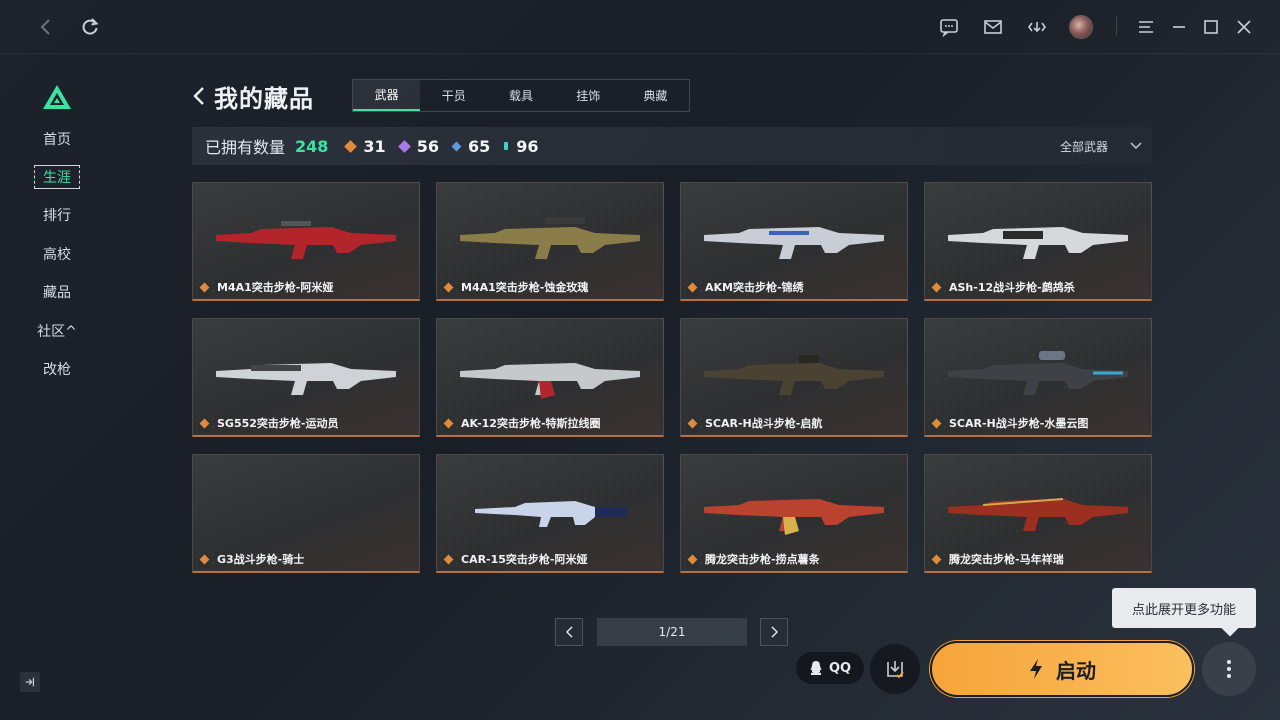  What do you see at coordinates (57, 139) in the screenshot?
I see `sidebar-item-home: 首页` at bounding box center [57, 139].